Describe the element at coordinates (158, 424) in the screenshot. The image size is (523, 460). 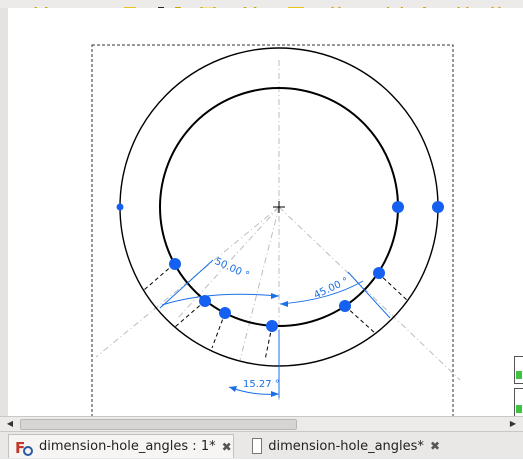
I see `scroll-thumb` at that location.